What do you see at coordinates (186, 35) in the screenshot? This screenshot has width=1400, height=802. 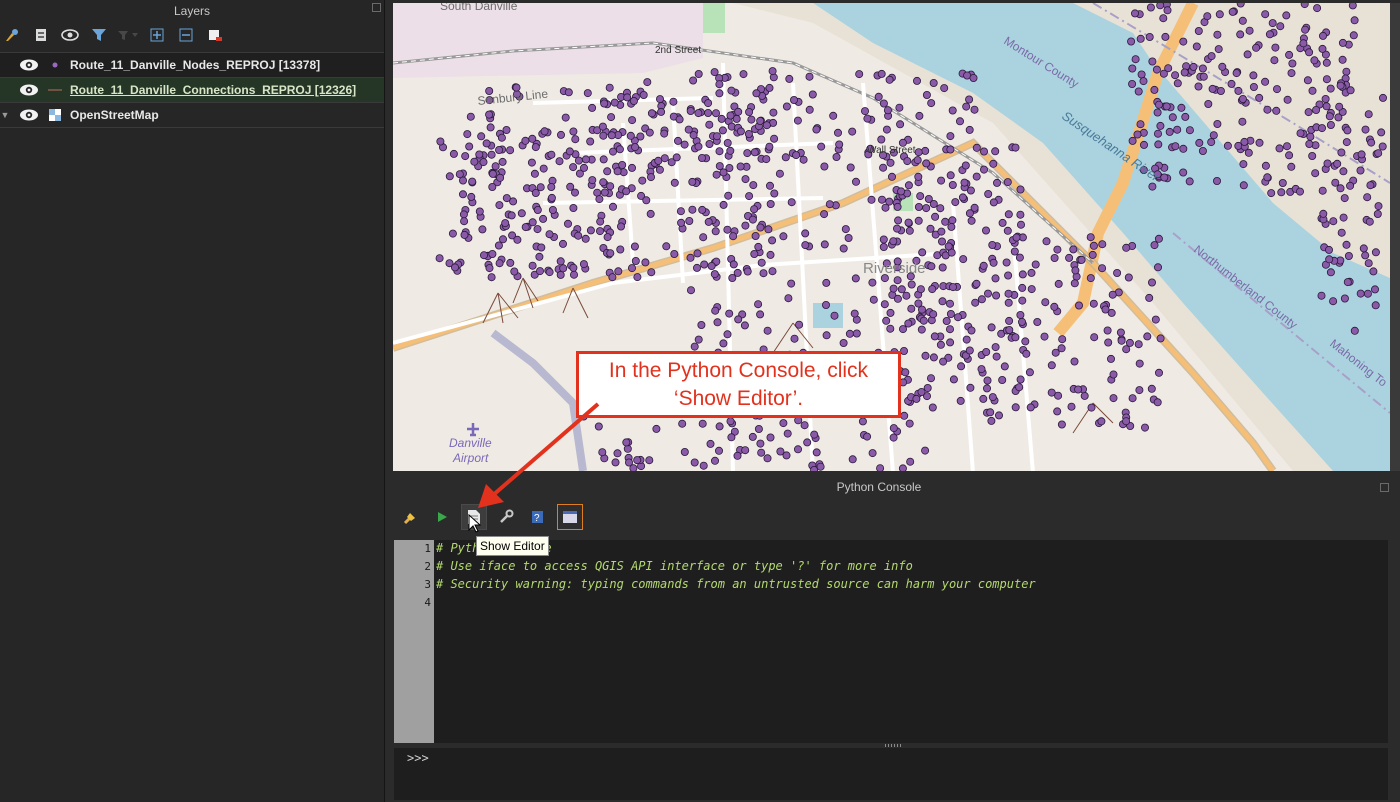 I see `collapse-all-icon` at bounding box center [186, 35].